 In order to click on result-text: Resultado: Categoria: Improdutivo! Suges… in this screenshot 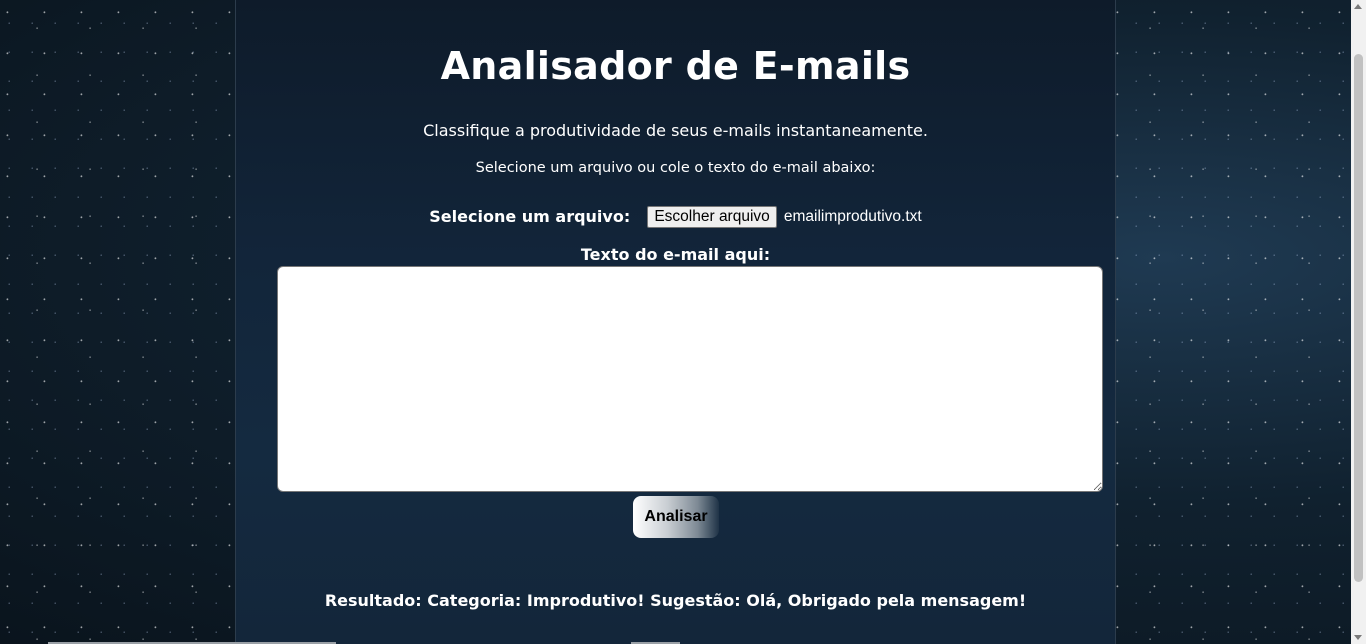, I will do `click(675, 600)`.